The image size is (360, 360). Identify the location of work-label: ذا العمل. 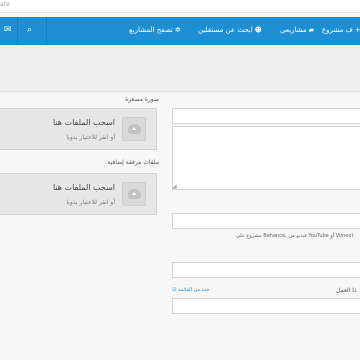
(346, 290).